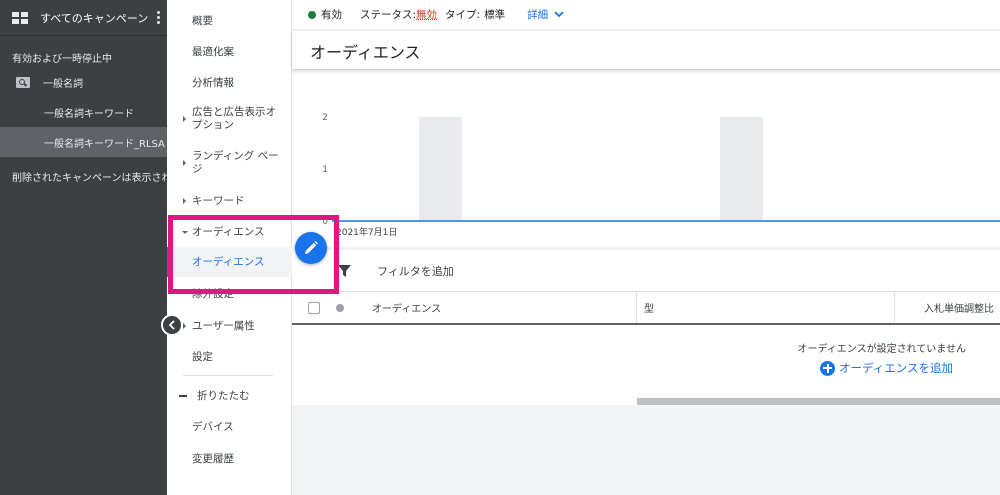  Describe the element at coordinates (314, 307) in the screenshot. I see `select-all-checkbox` at that location.